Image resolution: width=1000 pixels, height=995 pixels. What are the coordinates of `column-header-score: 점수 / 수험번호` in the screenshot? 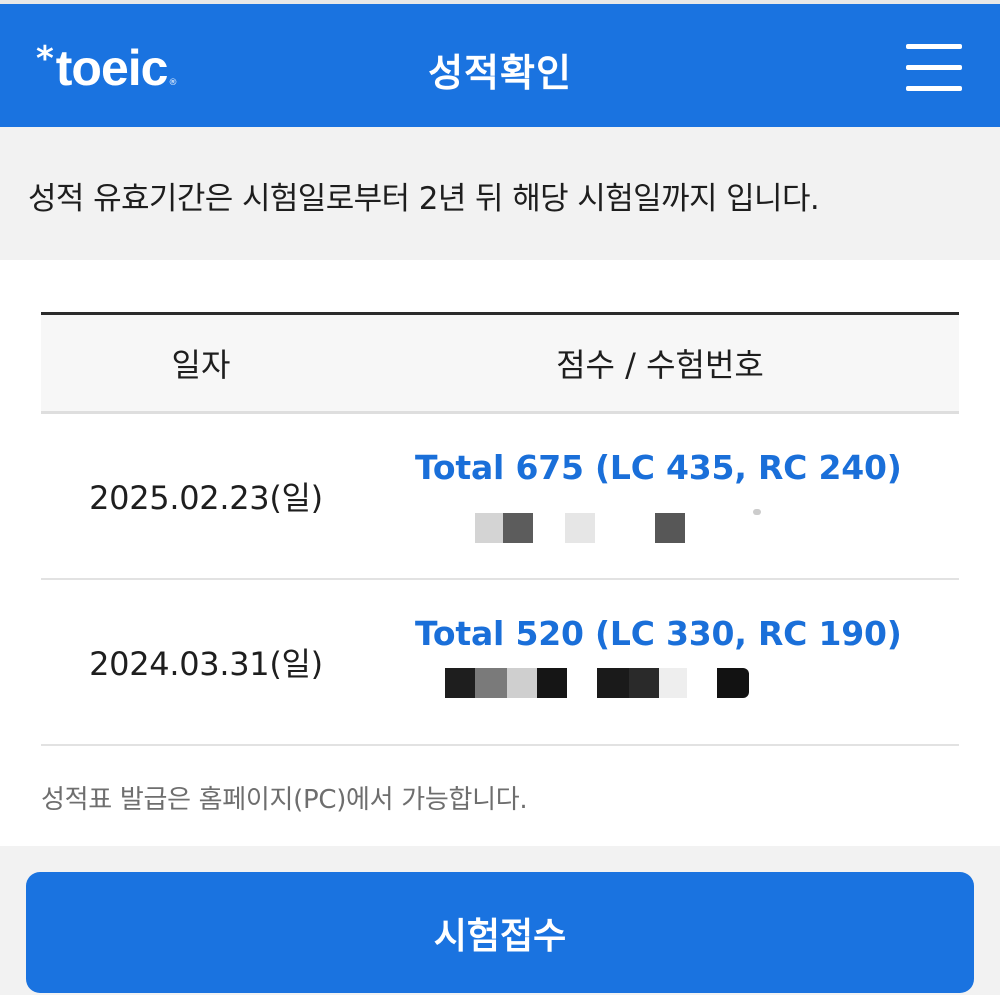 It's located at (660, 365).